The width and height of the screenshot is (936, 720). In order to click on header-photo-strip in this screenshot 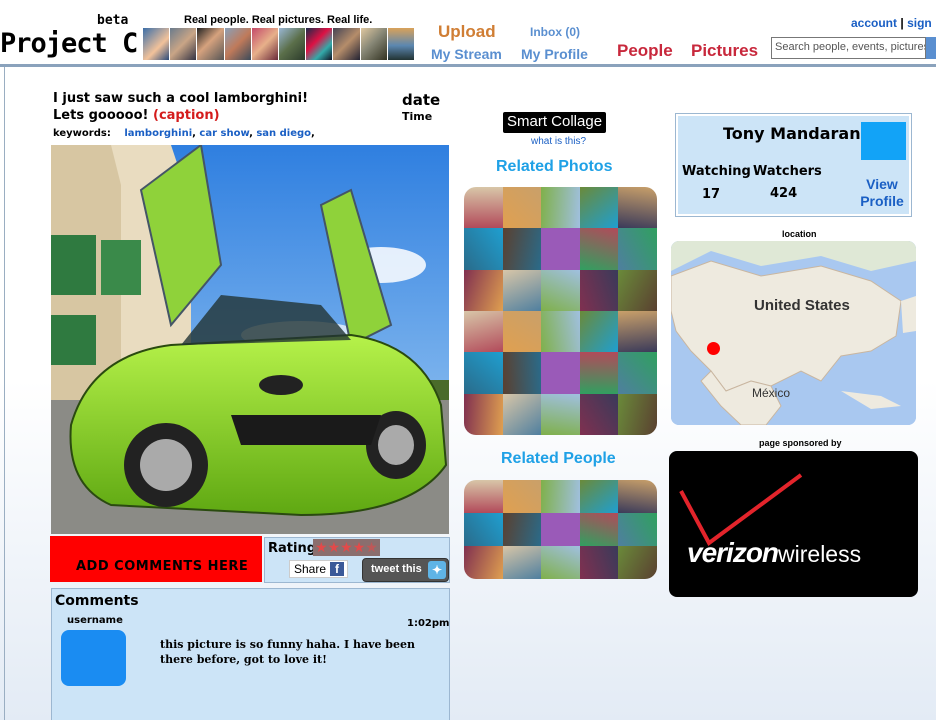, I will do `click(279, 44)`.